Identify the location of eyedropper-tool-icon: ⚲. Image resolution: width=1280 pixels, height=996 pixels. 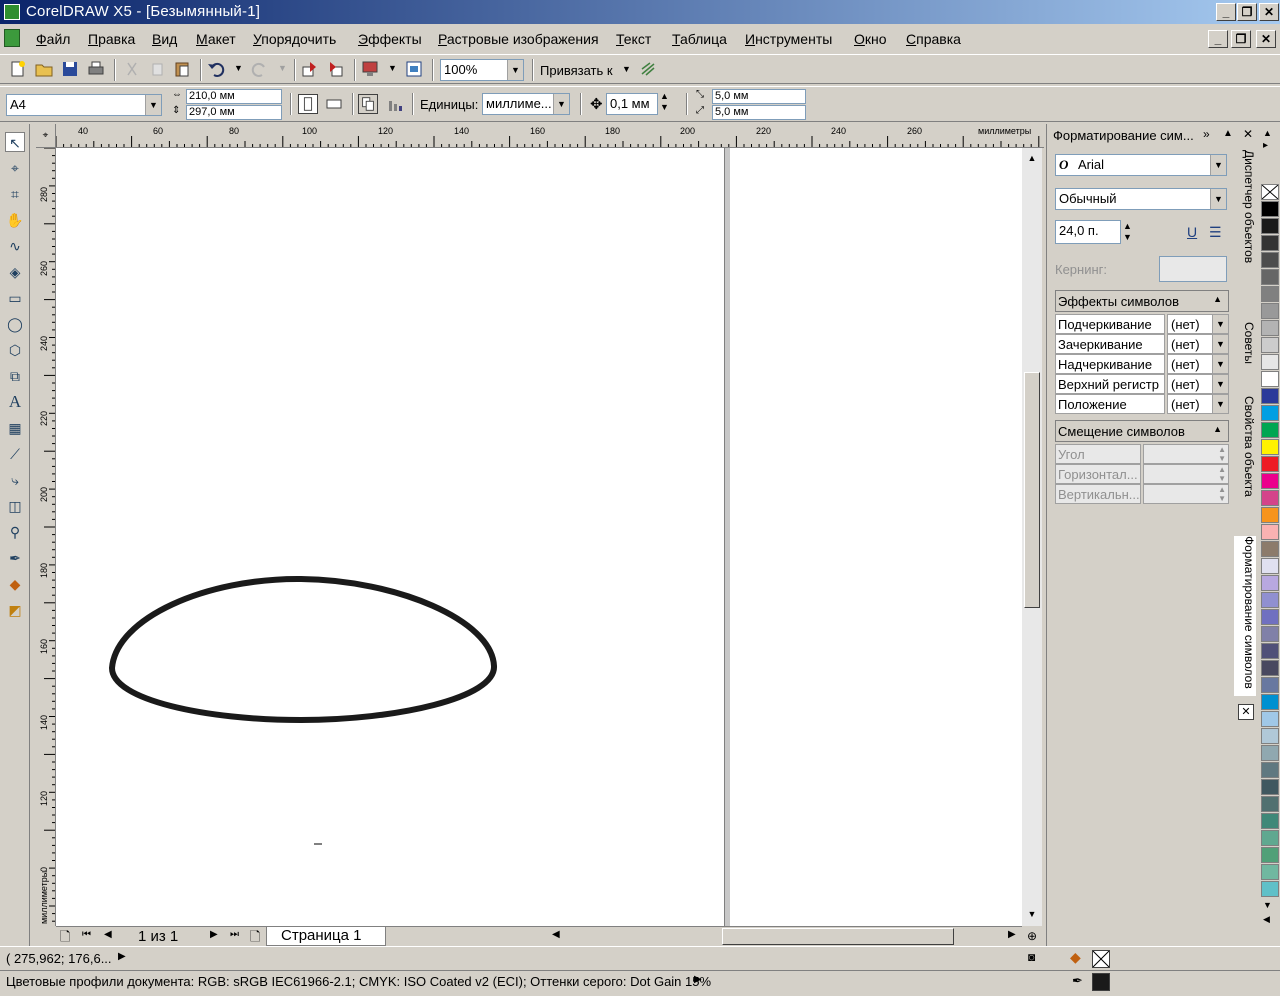
(15, 532).